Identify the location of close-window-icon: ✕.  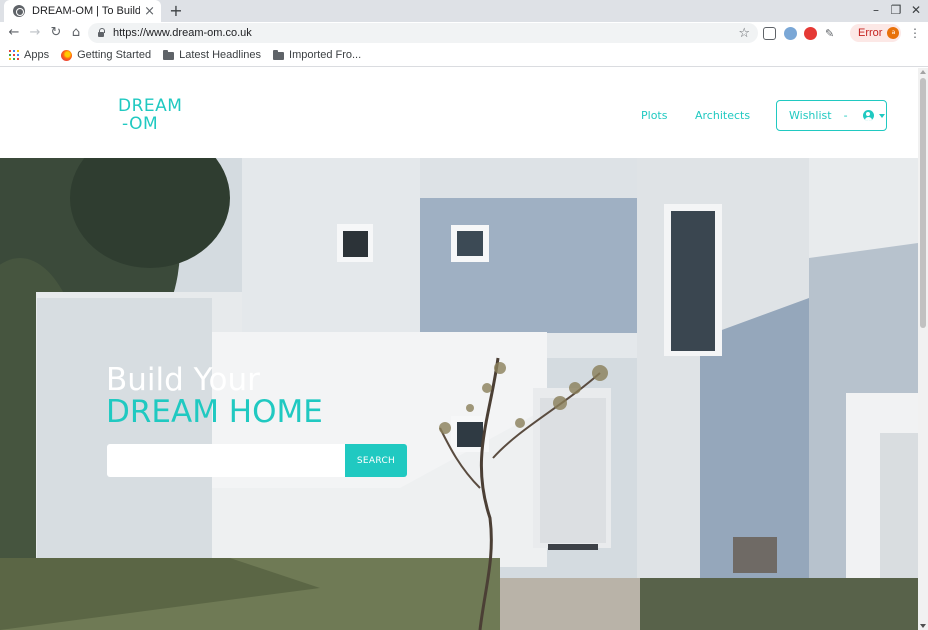
(916, 10).